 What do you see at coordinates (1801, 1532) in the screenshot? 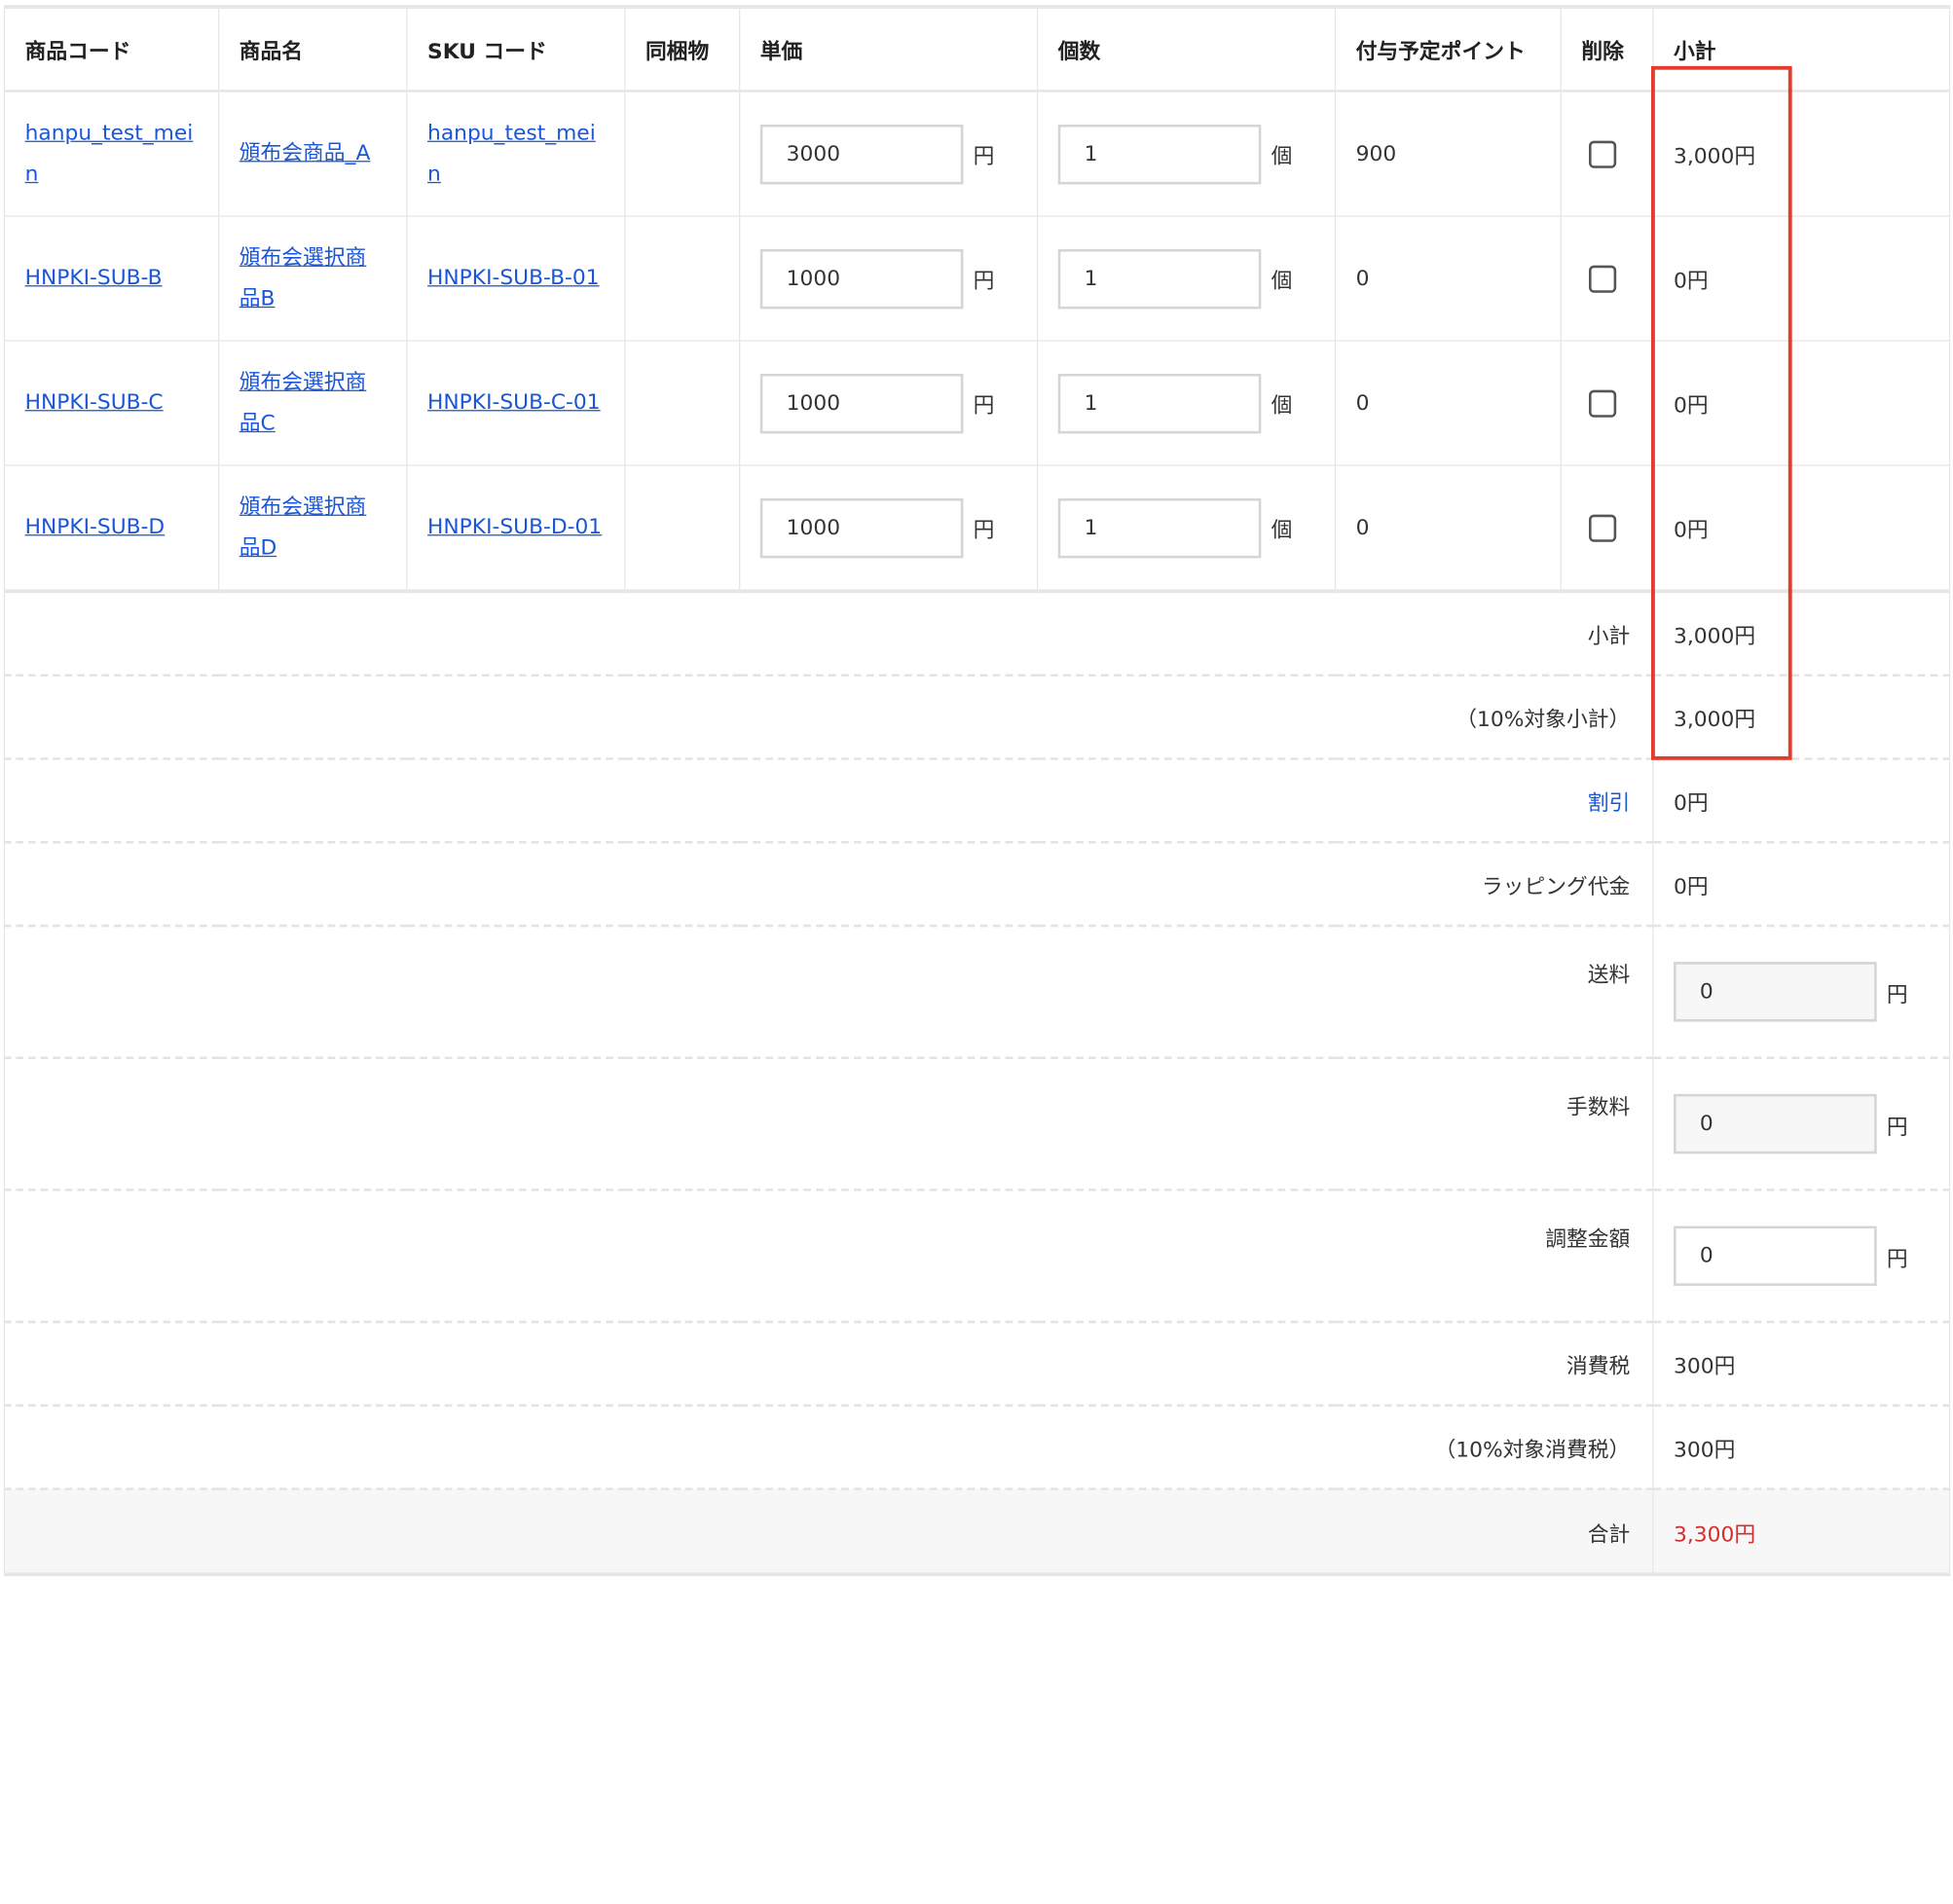
I see `total-value: 3,300円` at bounding box center [1801, 1532].